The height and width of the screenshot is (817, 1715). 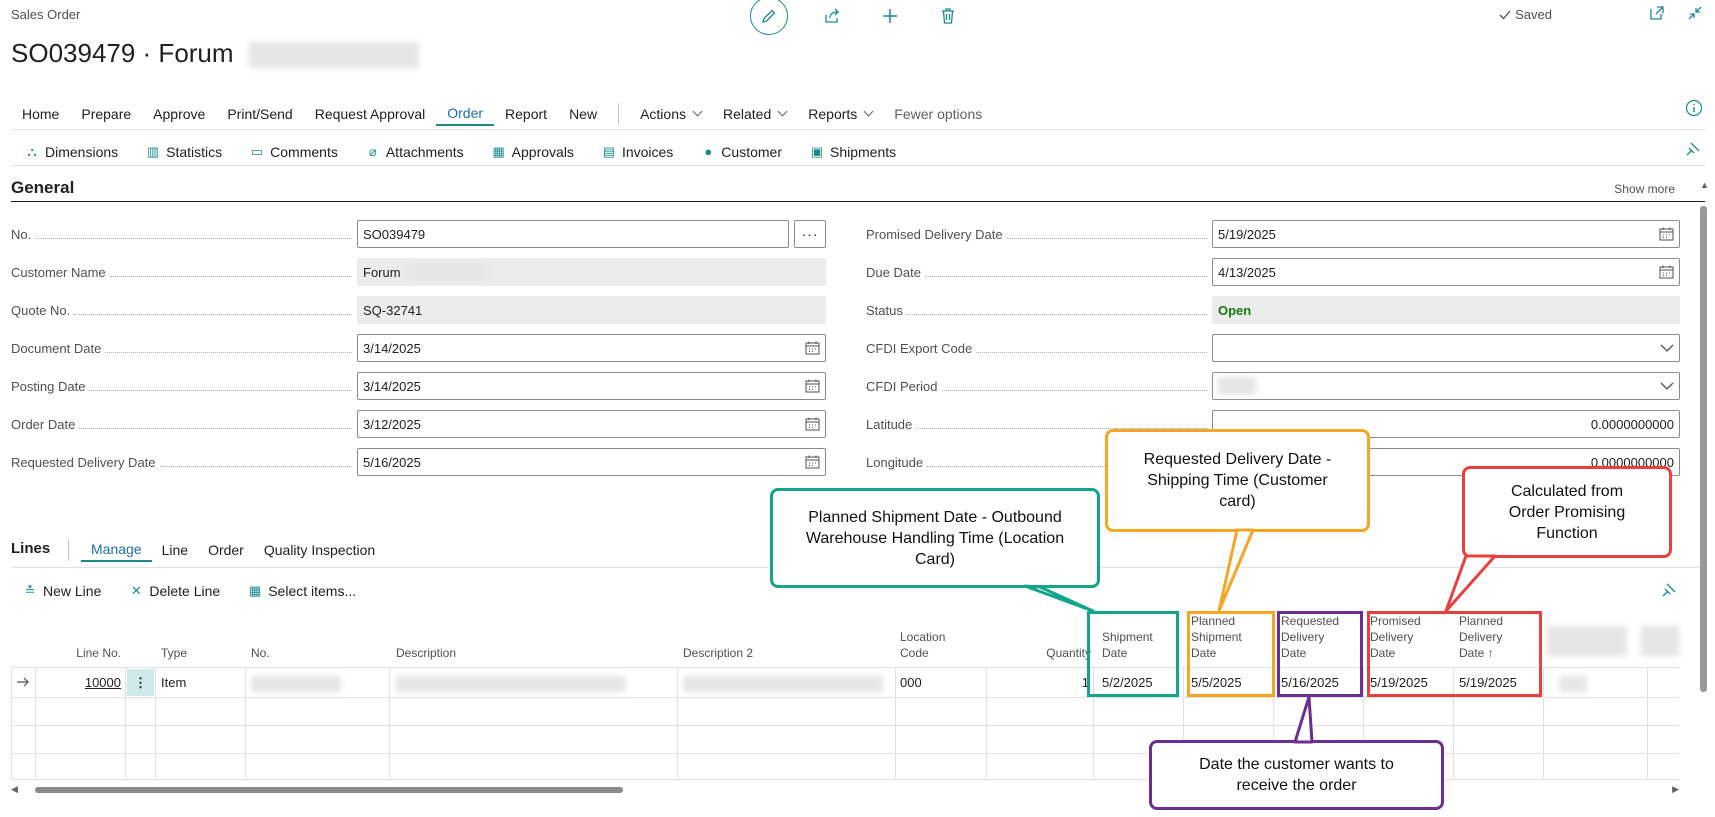 I want to click on no-input: SO039479, so click(x=573, y=234).